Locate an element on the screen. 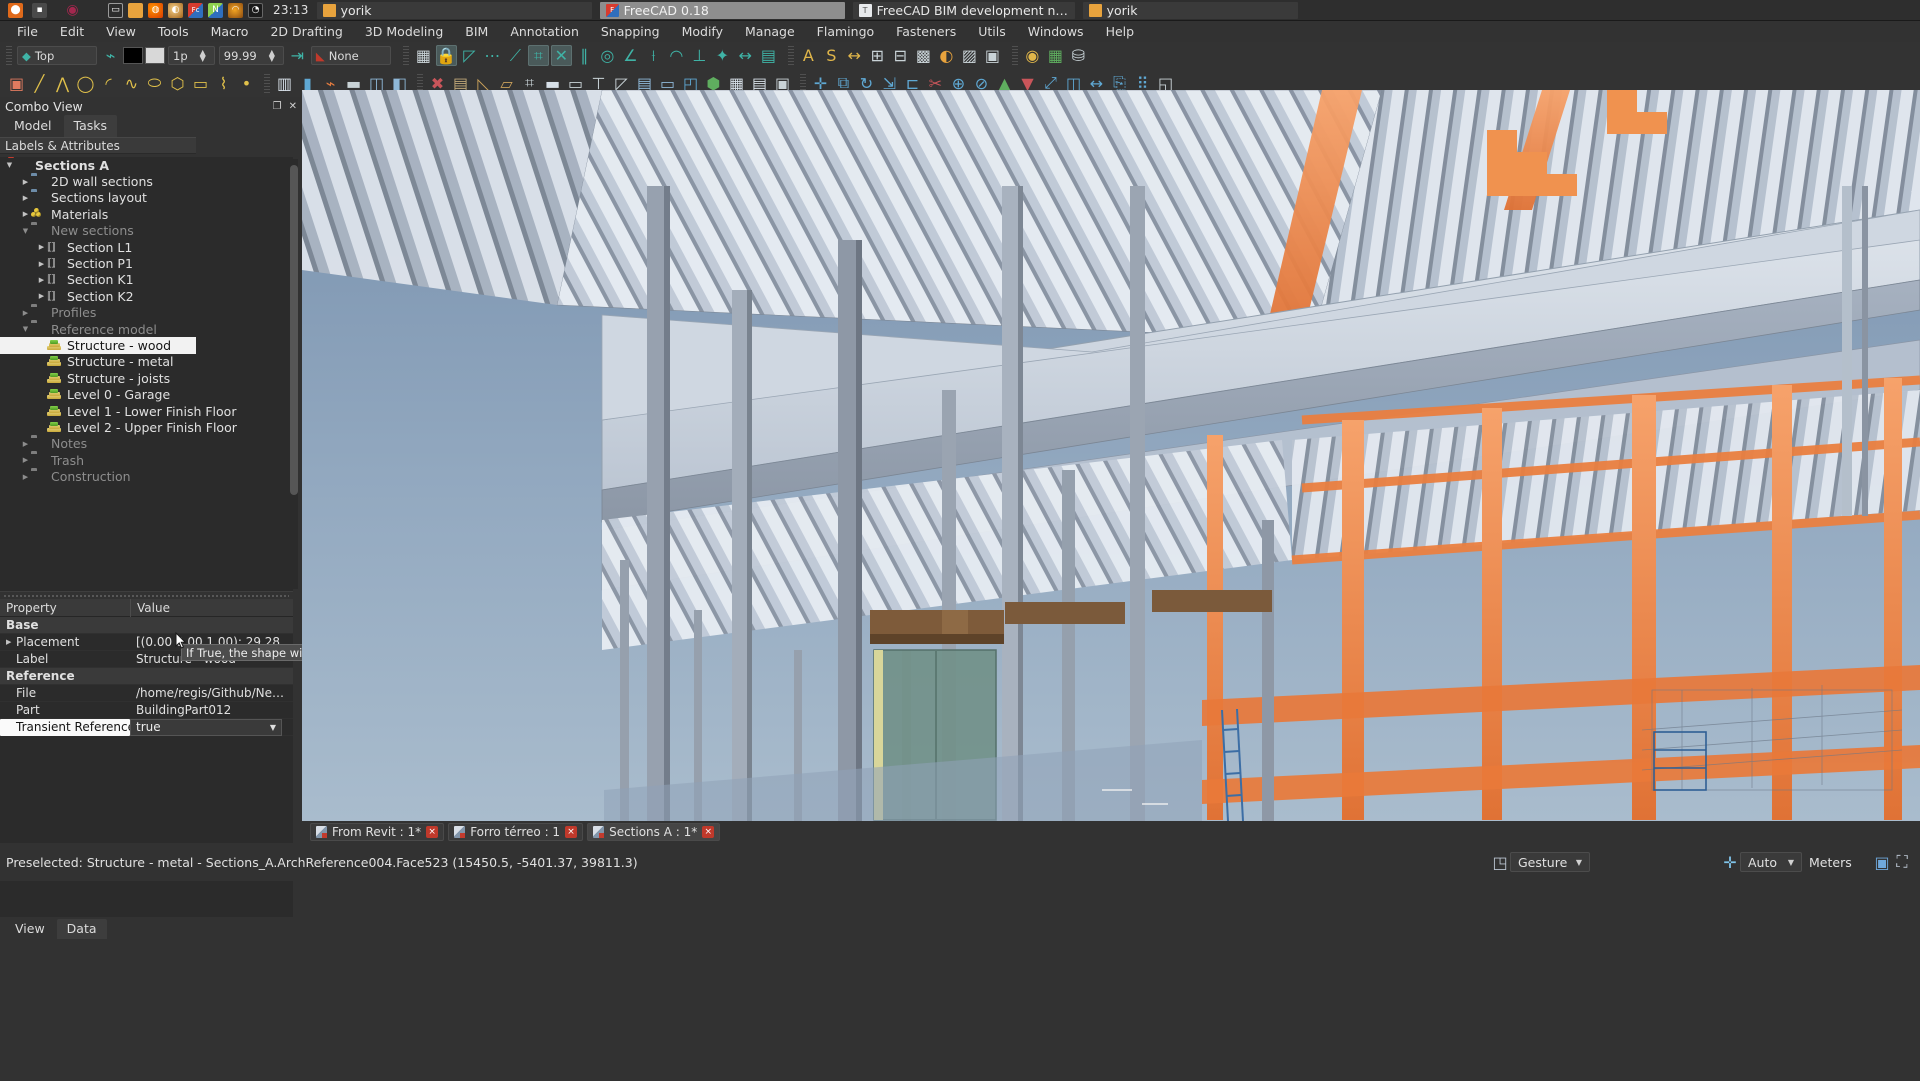  dimension-icon: ↔ is located at coordinates (854, 55).